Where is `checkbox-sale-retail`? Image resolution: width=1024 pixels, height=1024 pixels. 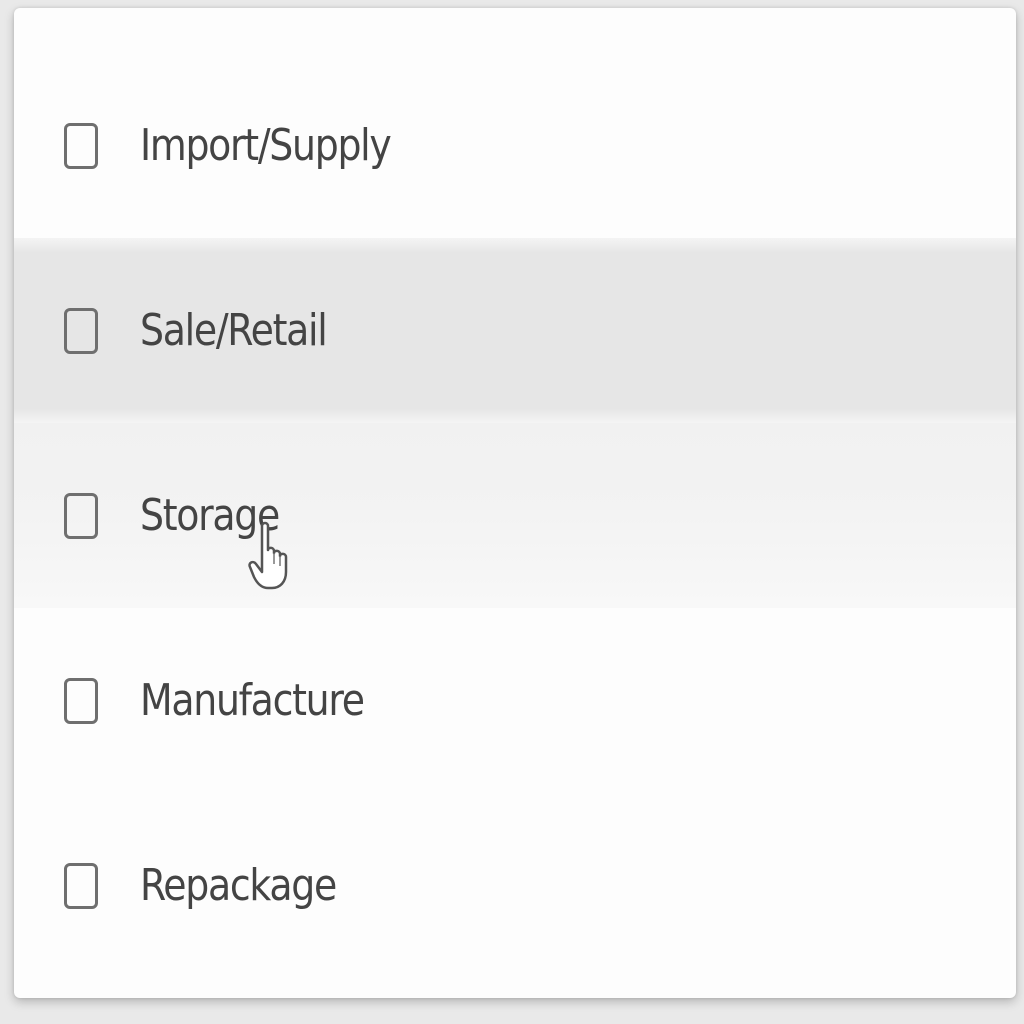 checkbox-sale-retail is located at coordinates (81, 330).